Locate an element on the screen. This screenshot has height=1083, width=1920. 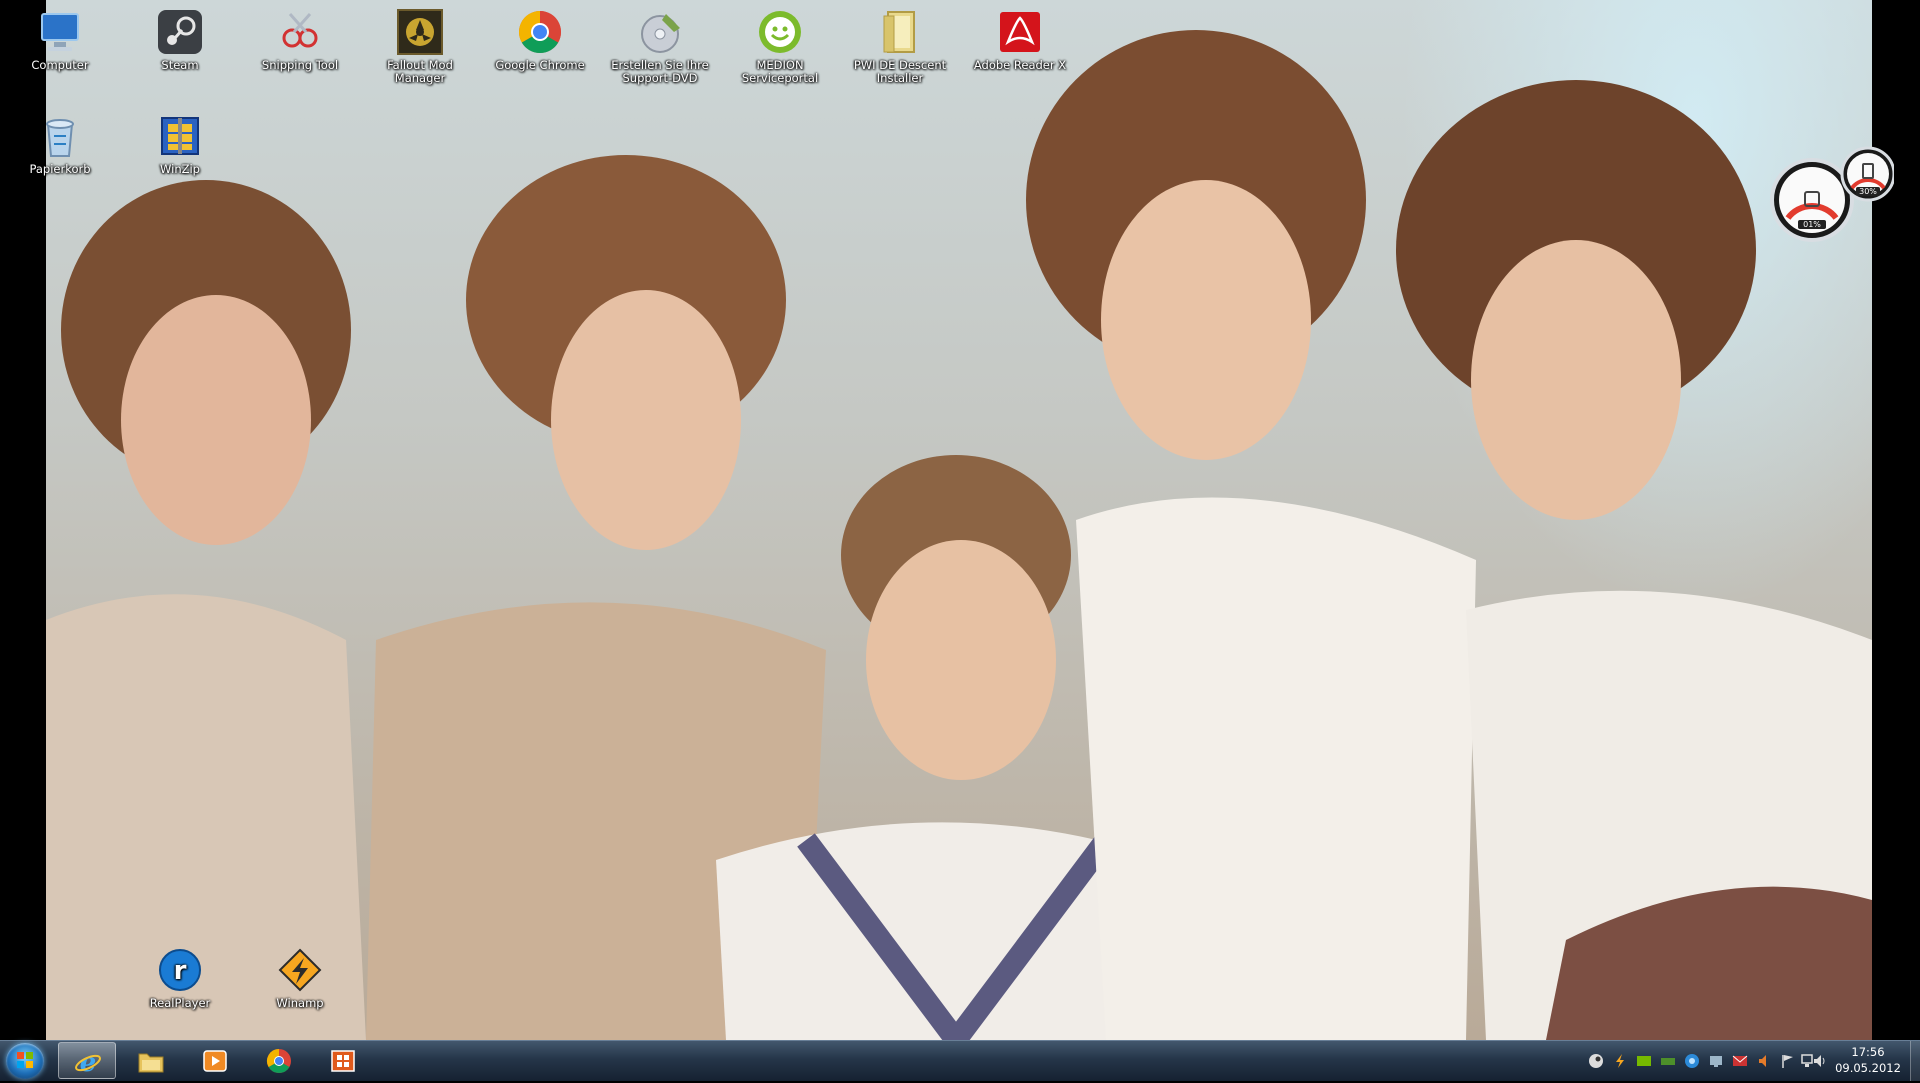
desktop-icon-label: Erstellen Sie Ihre Support-DVD is located at coordinates (660, 71).